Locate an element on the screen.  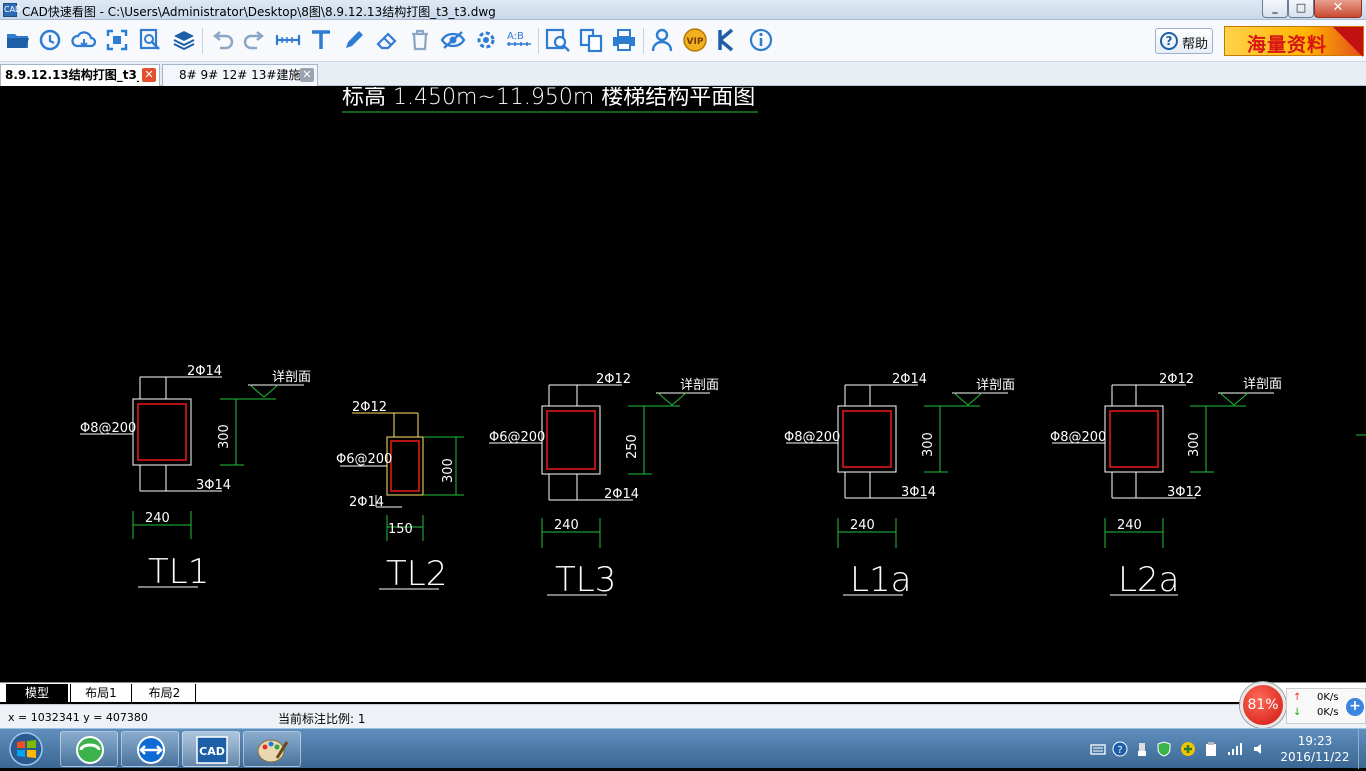
bottom-bar-label: 3Φ12 is located at coordinates (1184, 492).